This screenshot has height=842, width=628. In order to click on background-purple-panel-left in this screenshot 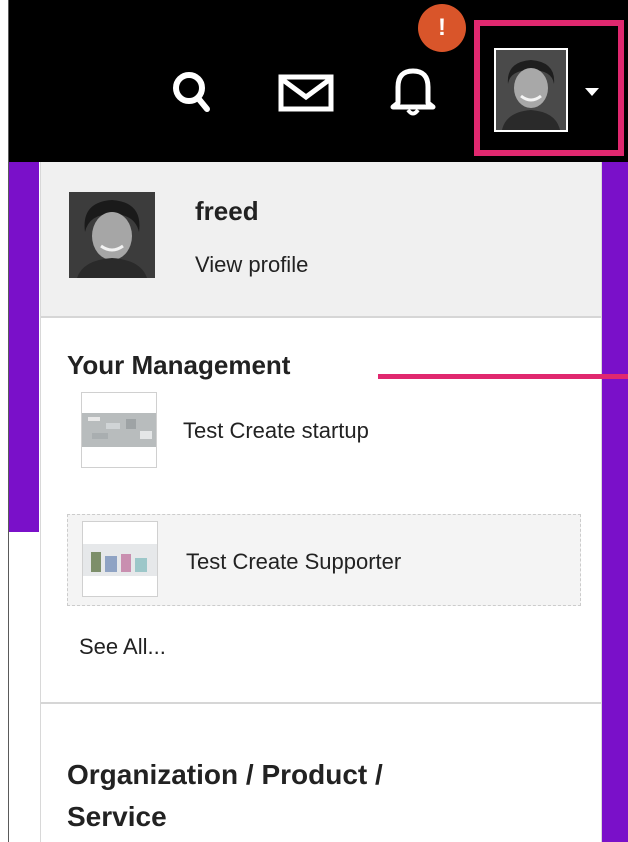, I will do `click(24, 347)`.